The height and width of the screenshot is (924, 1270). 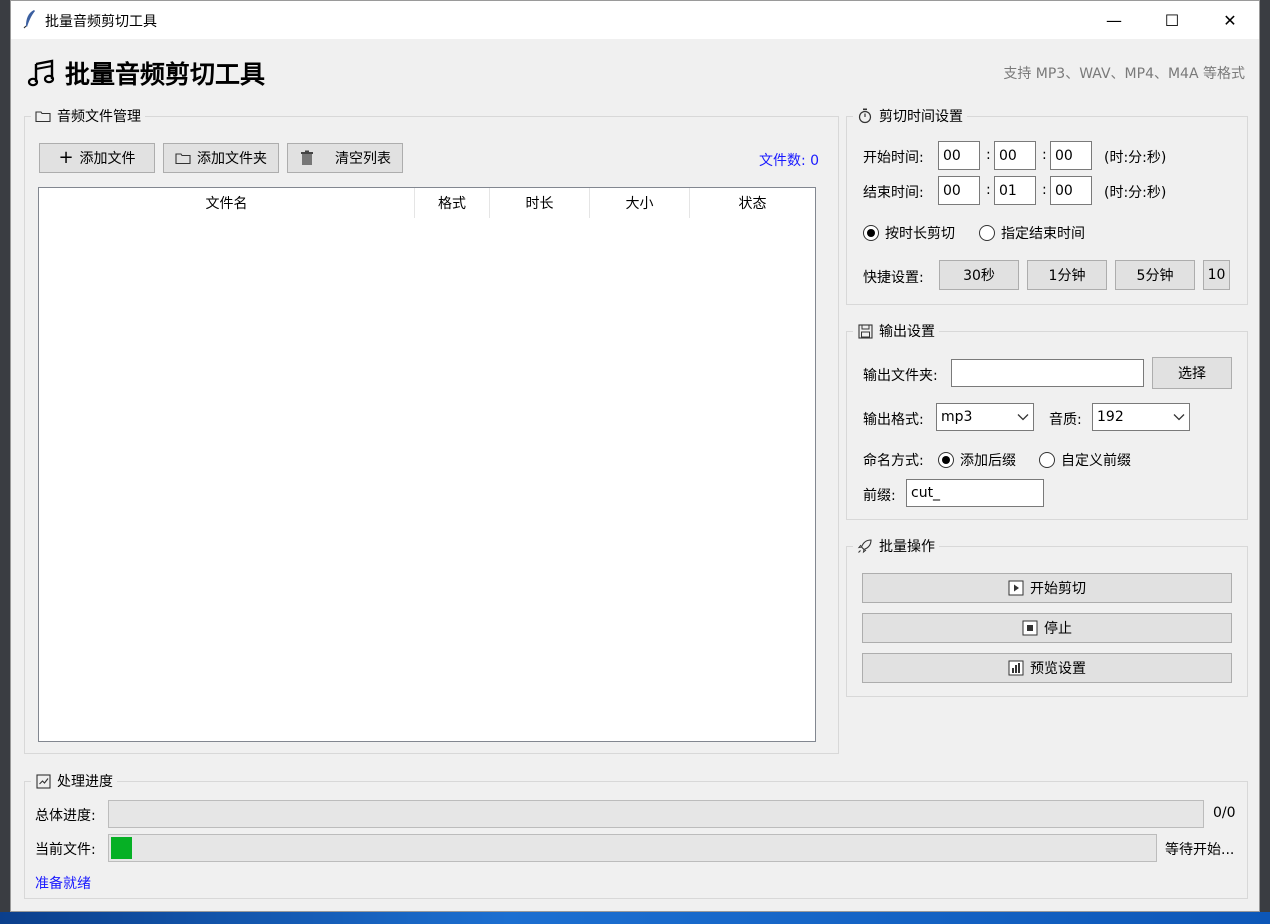 What do you see at coordinates (893, 461) in the screenshot?
I see `naming-mode-label: 命名方式:` at bounding box center [893, 461].